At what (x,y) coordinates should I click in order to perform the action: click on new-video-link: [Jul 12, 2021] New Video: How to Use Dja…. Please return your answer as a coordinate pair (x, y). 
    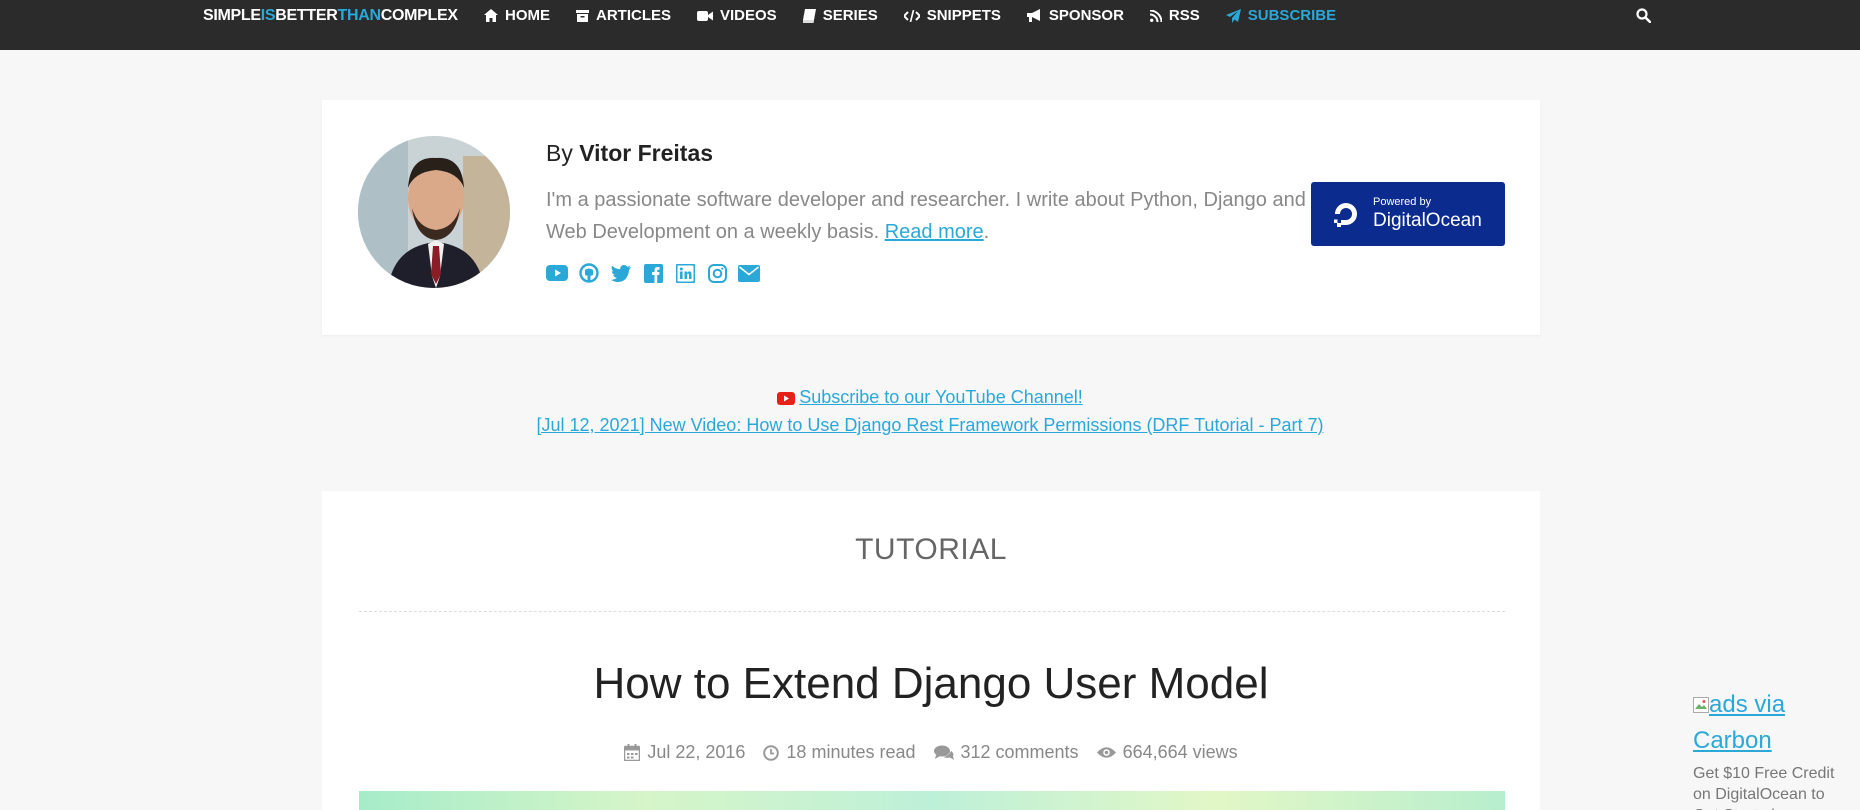
    Looking at the image, I should click on (930, 425).